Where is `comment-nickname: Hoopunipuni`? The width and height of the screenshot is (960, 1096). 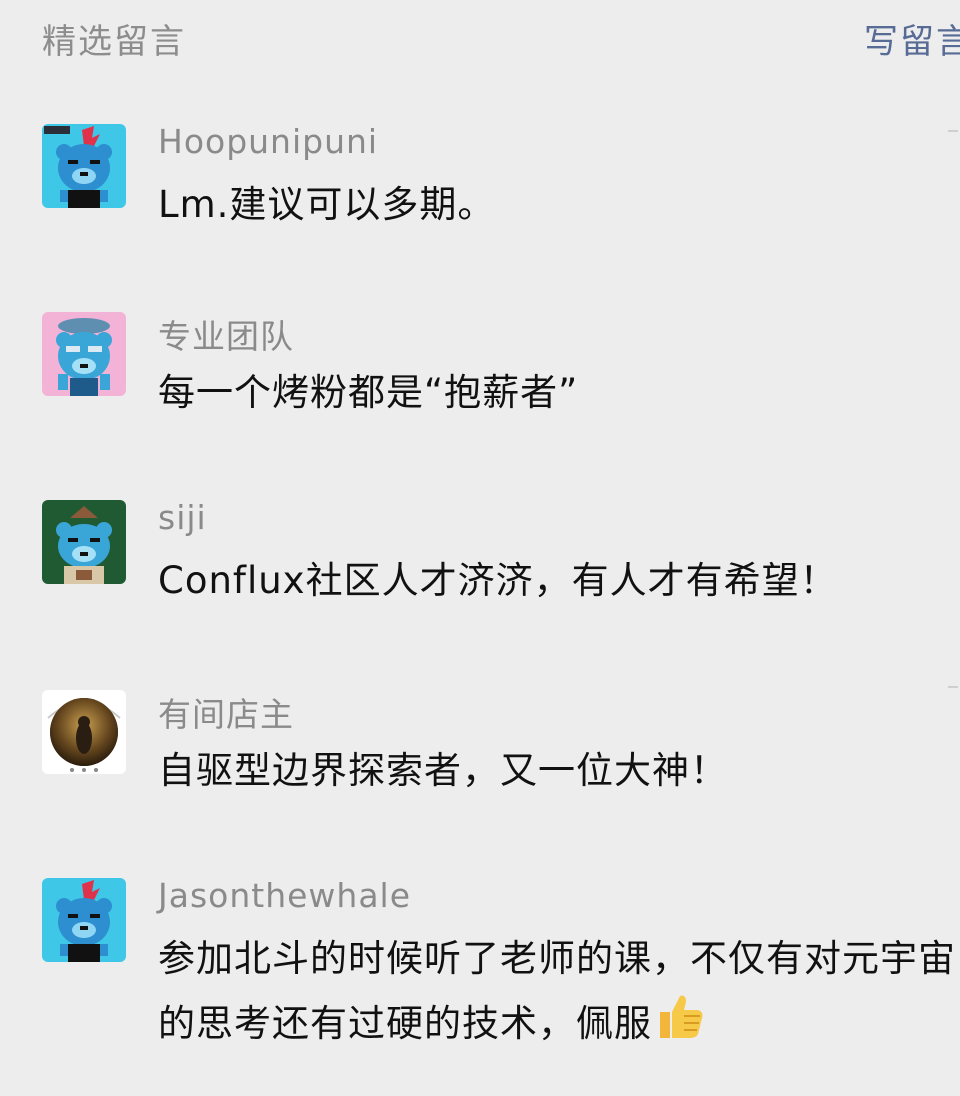
comment-nickname: Hoopunipuni is located at coordinates (268, 141).